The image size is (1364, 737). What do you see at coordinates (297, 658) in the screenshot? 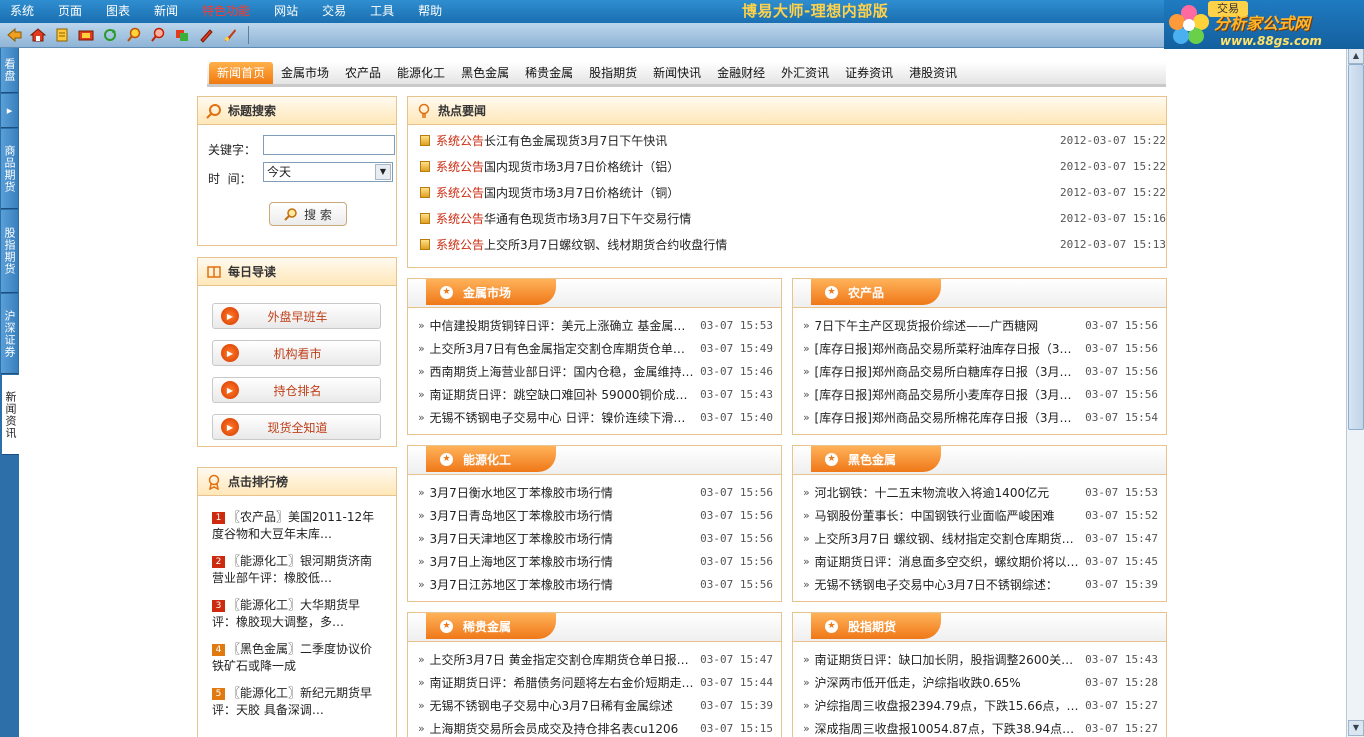
I see `rank-item: 4 〖黑色金属〗二季度协议价铁矿石或降一成` at bounding box center [297, 658].